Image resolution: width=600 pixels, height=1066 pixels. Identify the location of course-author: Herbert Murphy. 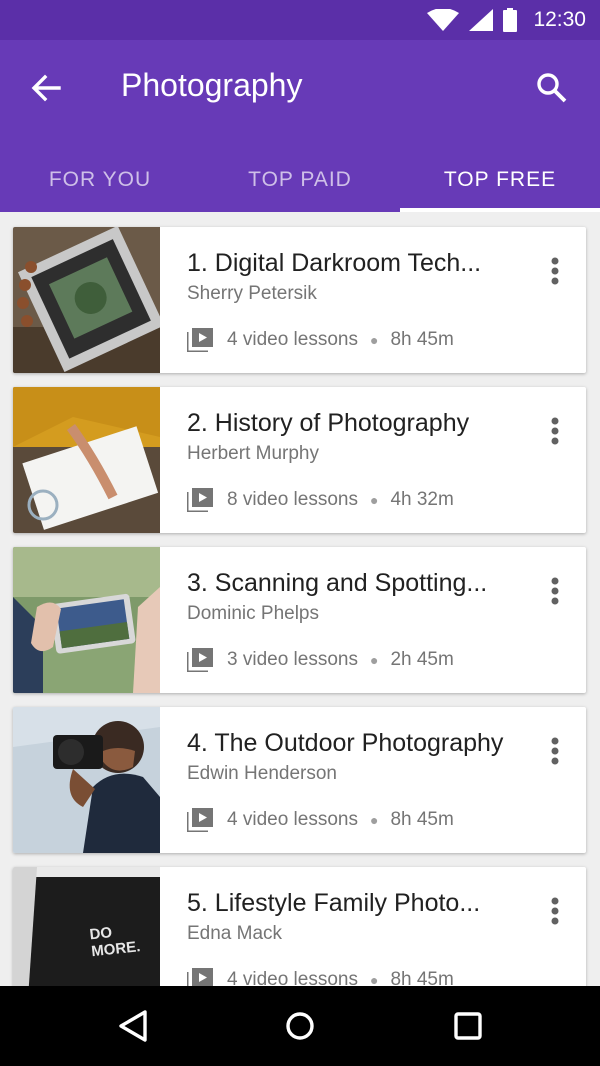
(253, 453).